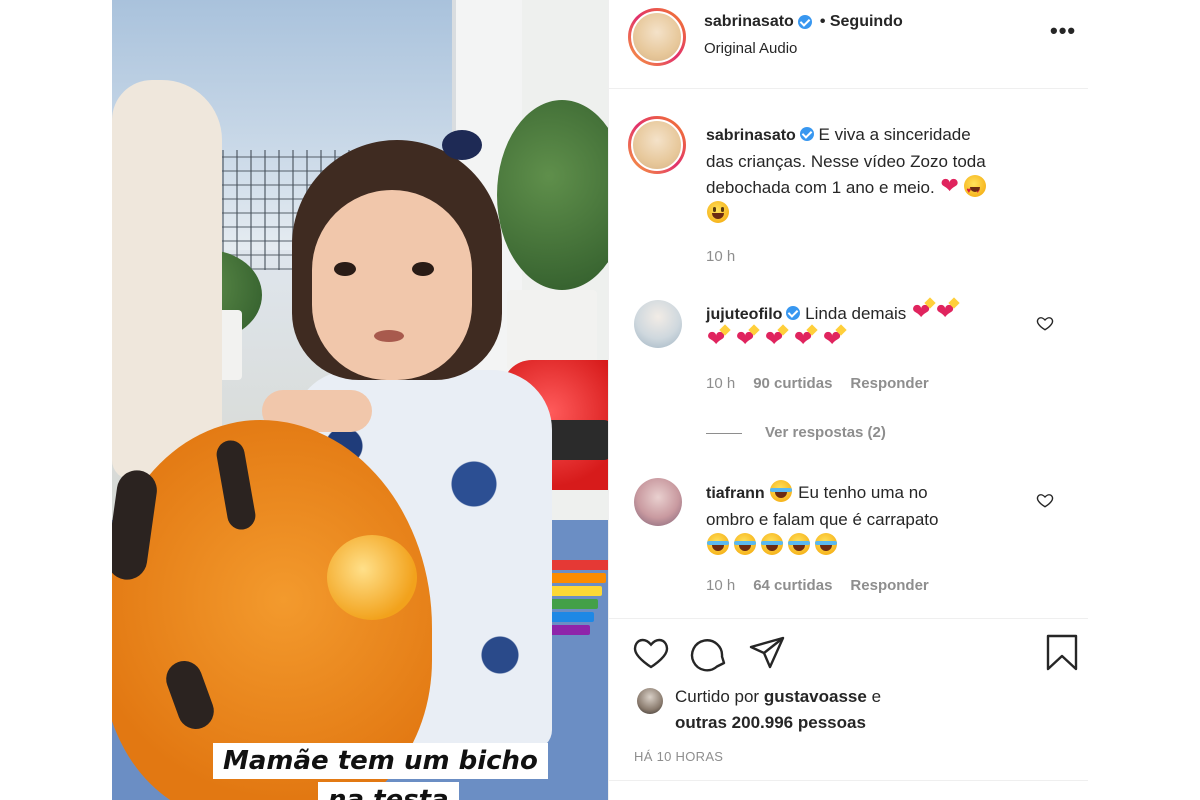 Image resolution: width=1200 pixels, height=800 pixels. What do you see at coordinates (552, 330) in the screenshot?
I see `pot-right` at bounding box center [552, 330].